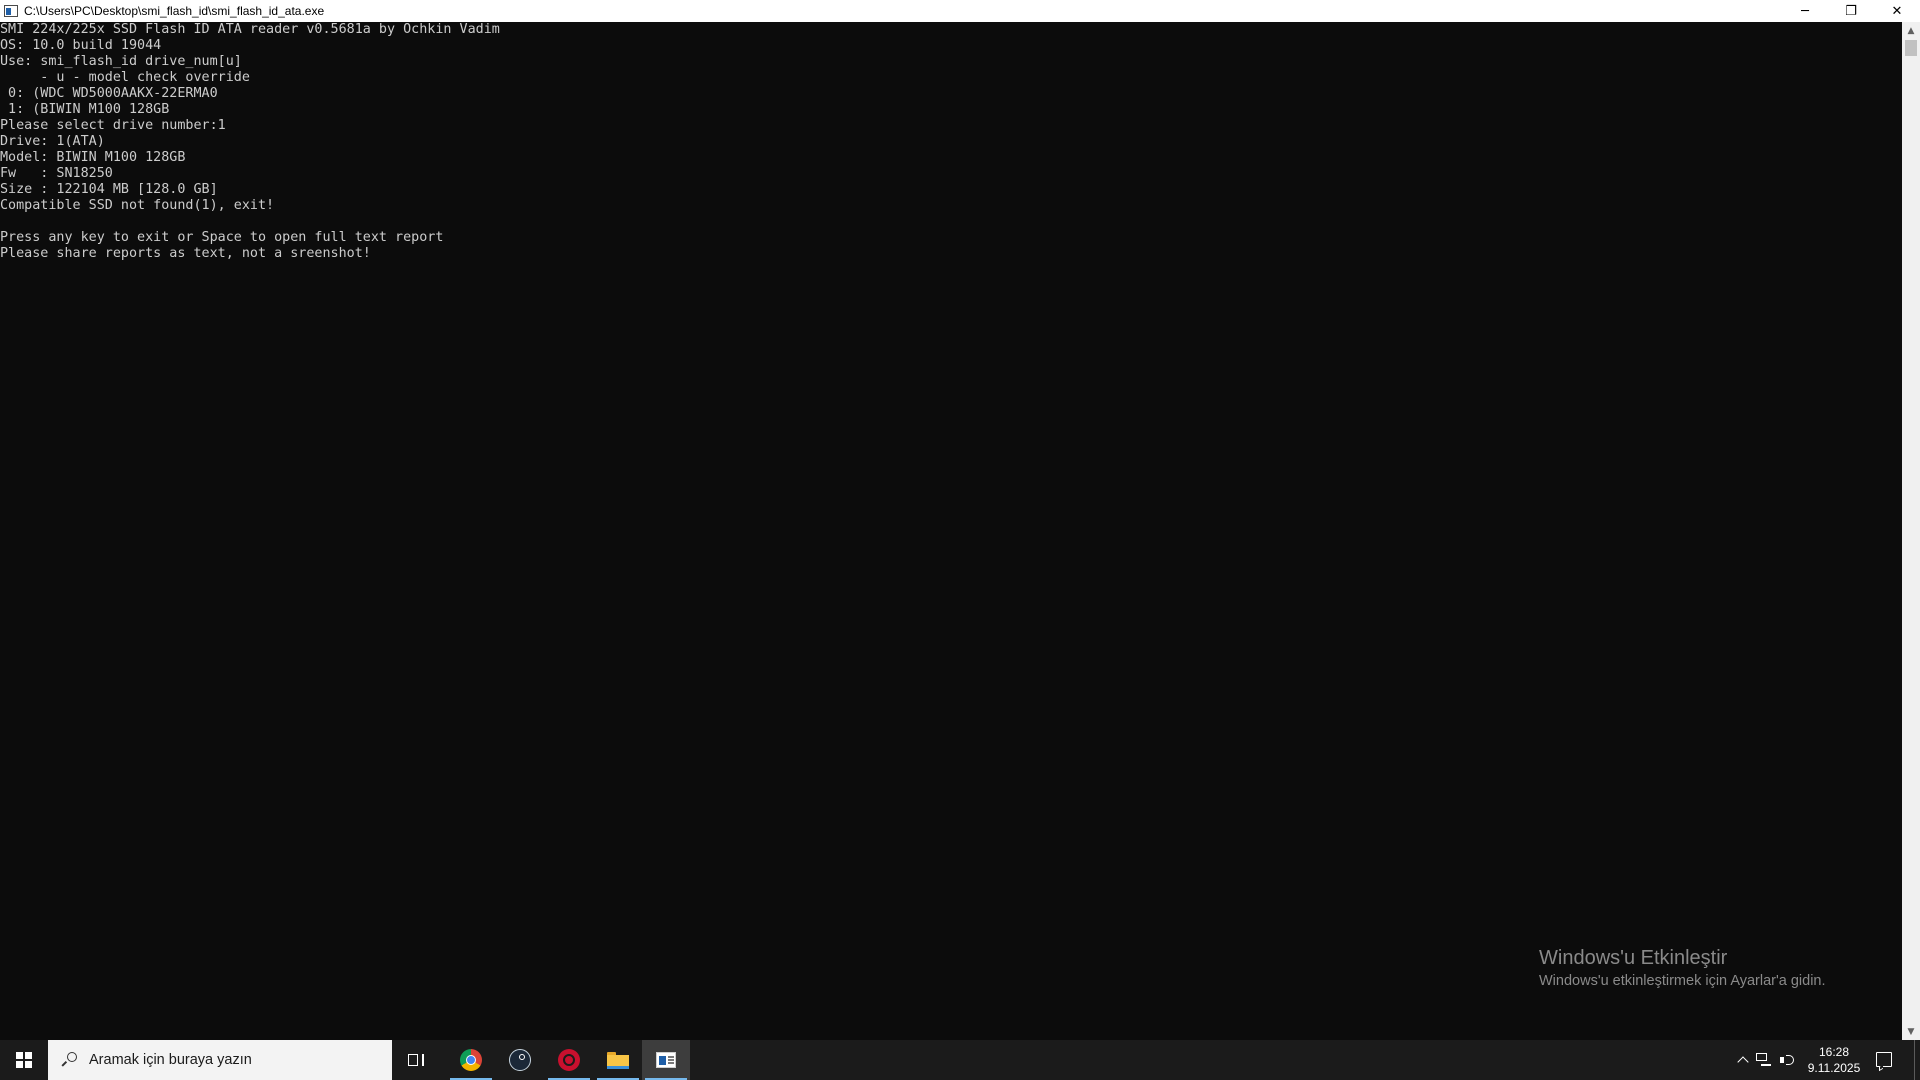  Describe the element at coordinates (56, 173) in the screenshot. I see `console-line: Fw : SN18250` at that location.